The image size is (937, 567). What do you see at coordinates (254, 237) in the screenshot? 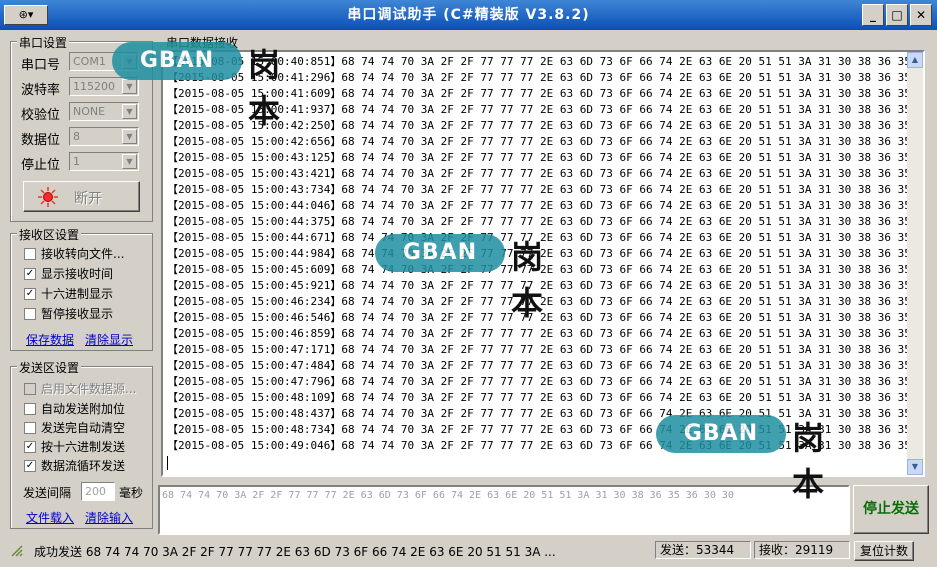
I see `receive-timestamp: 2015-08-05 15:00:44:671` at bounding box center [254, 237].